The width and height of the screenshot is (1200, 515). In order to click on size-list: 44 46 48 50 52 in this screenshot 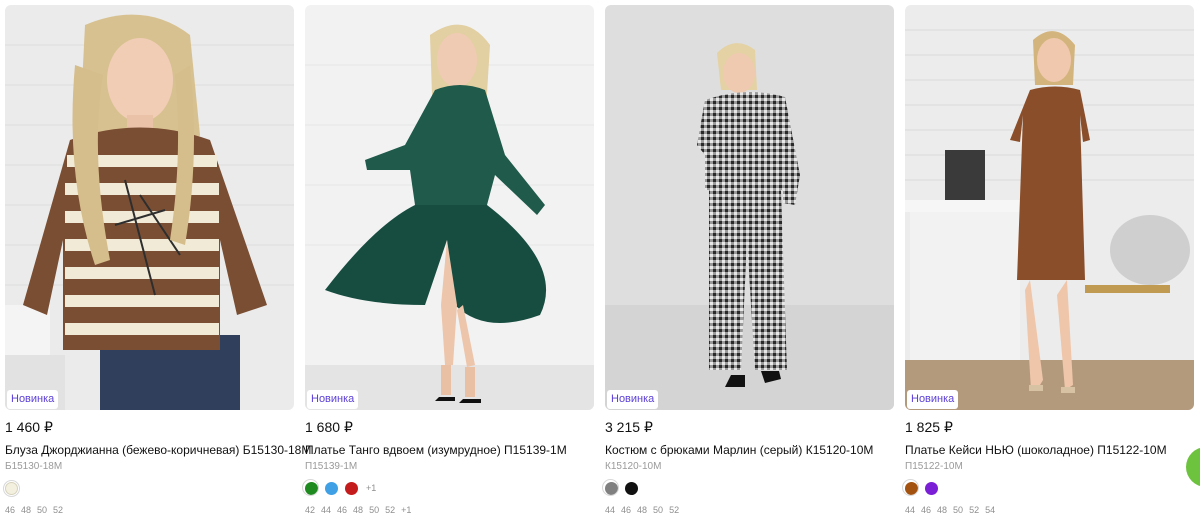, I will do `click(645, 510)`.